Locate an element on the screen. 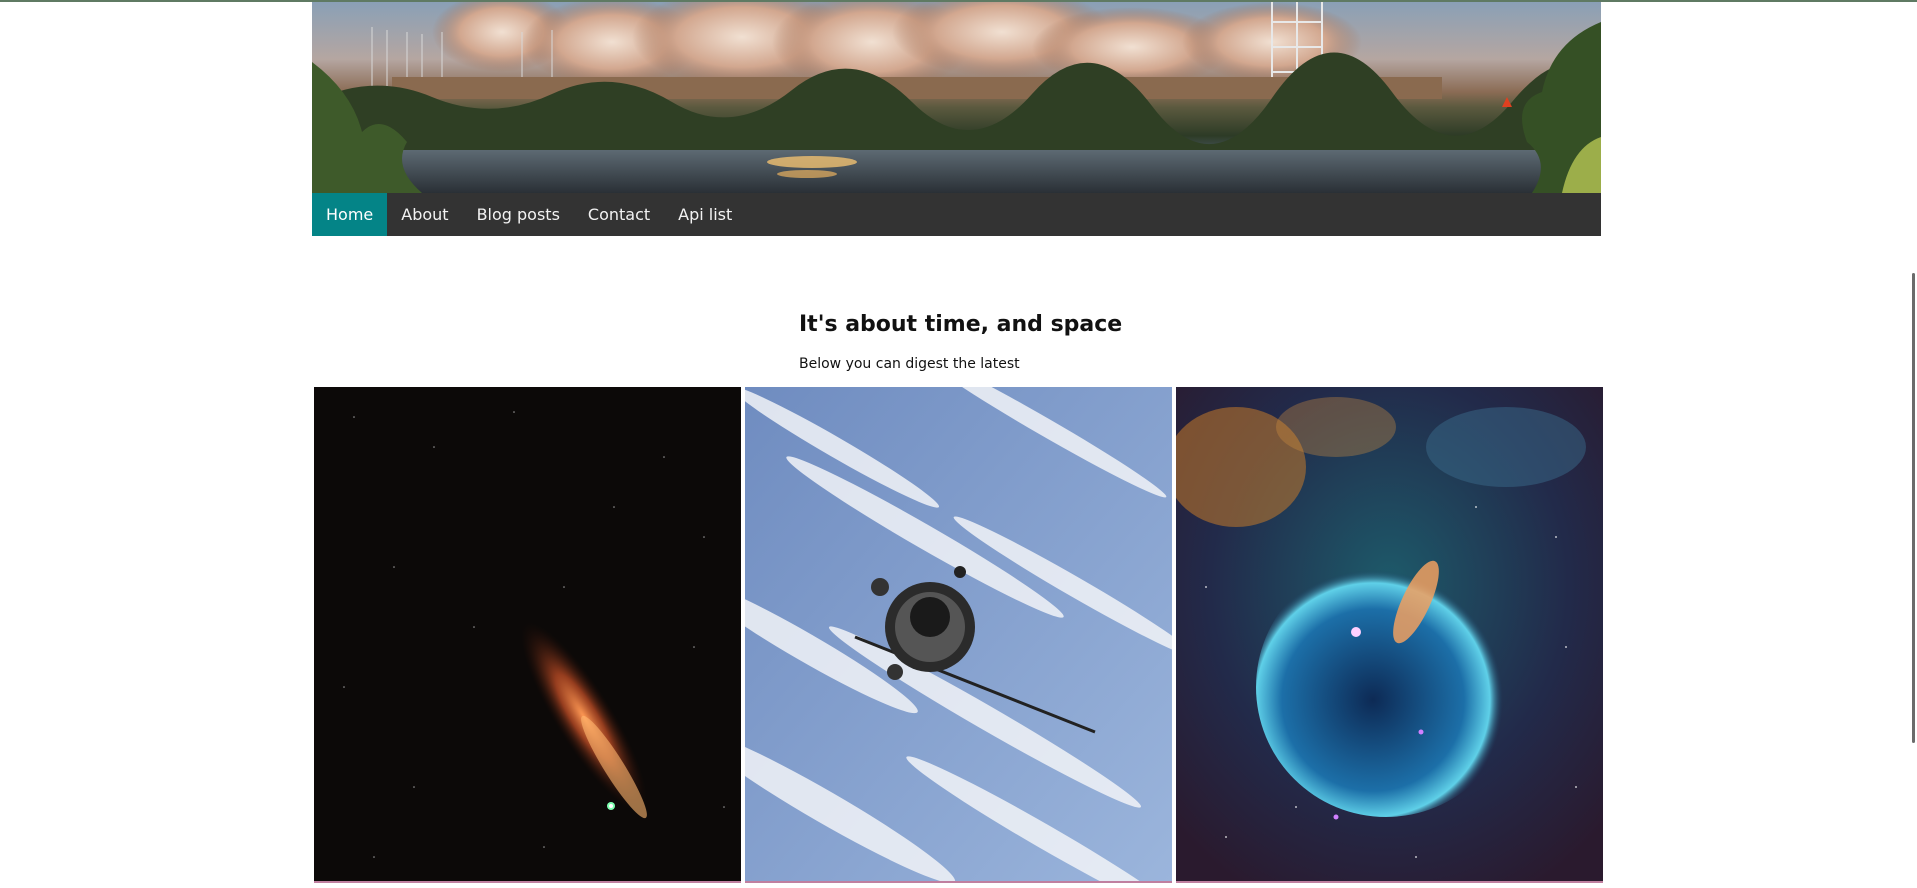 This screenshot has height=888, width=1917. nav-item-about: About is located at coordinates (424, 214).